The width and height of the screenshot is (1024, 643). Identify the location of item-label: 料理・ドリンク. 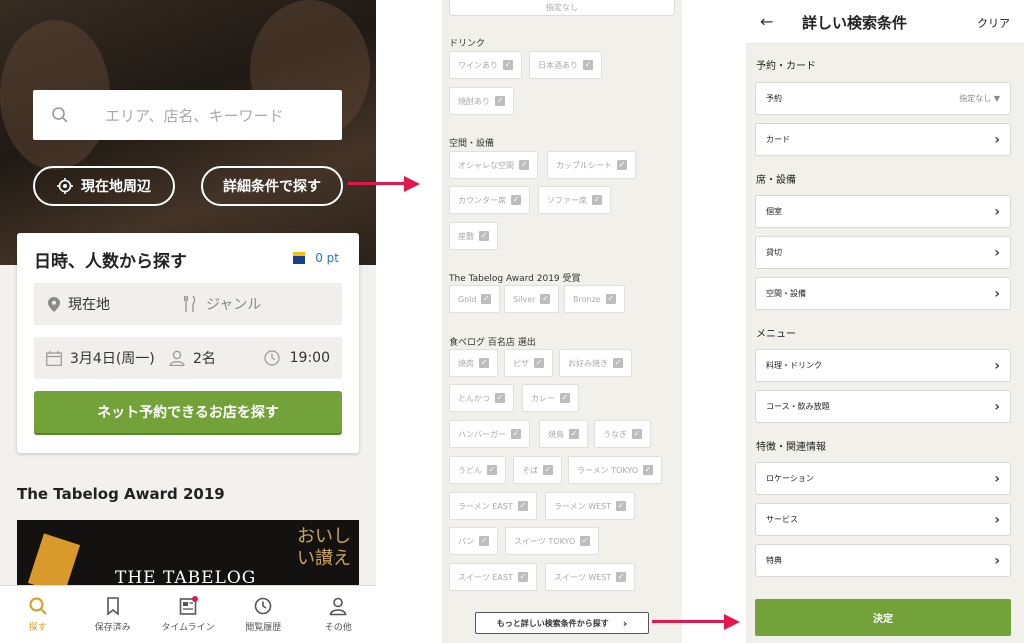
(794, 365).